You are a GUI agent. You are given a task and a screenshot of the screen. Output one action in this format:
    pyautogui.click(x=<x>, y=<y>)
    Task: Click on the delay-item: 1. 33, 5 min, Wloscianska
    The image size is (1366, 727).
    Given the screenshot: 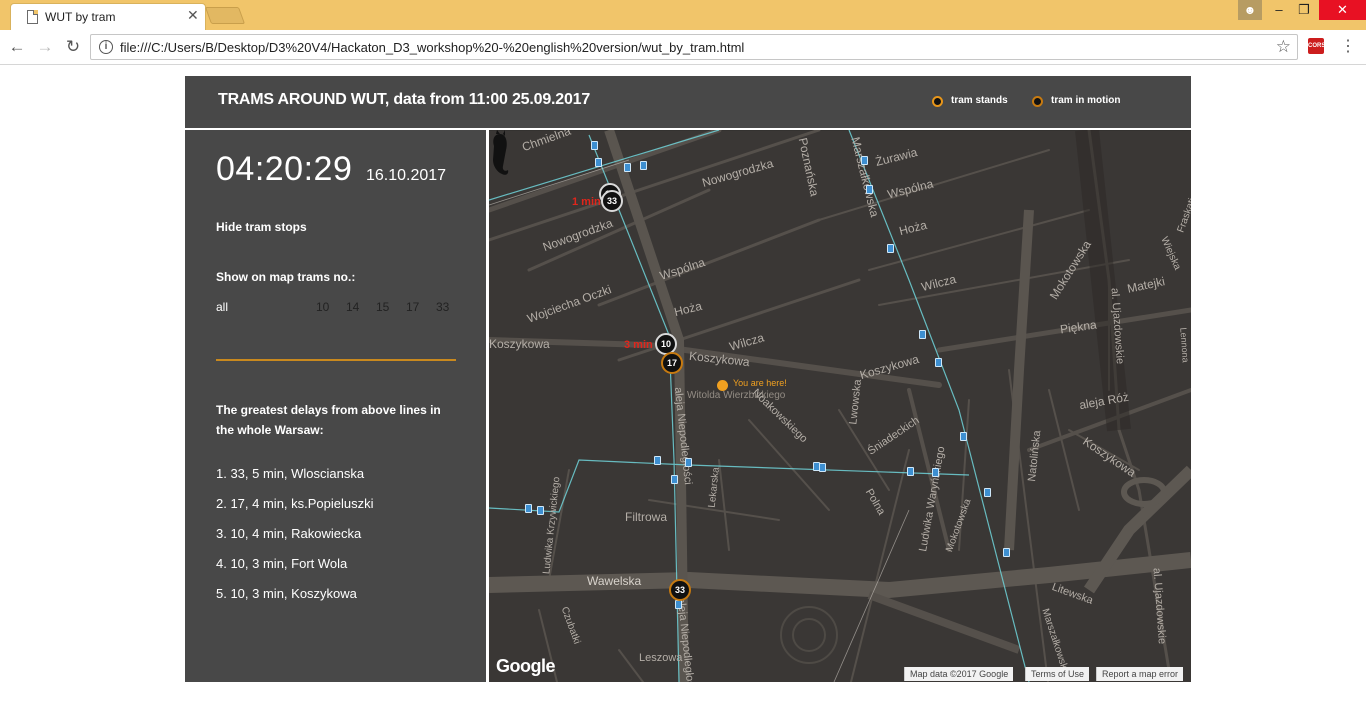 What is the action you would take?
    pyautogui.click(x=290, y=473)
    